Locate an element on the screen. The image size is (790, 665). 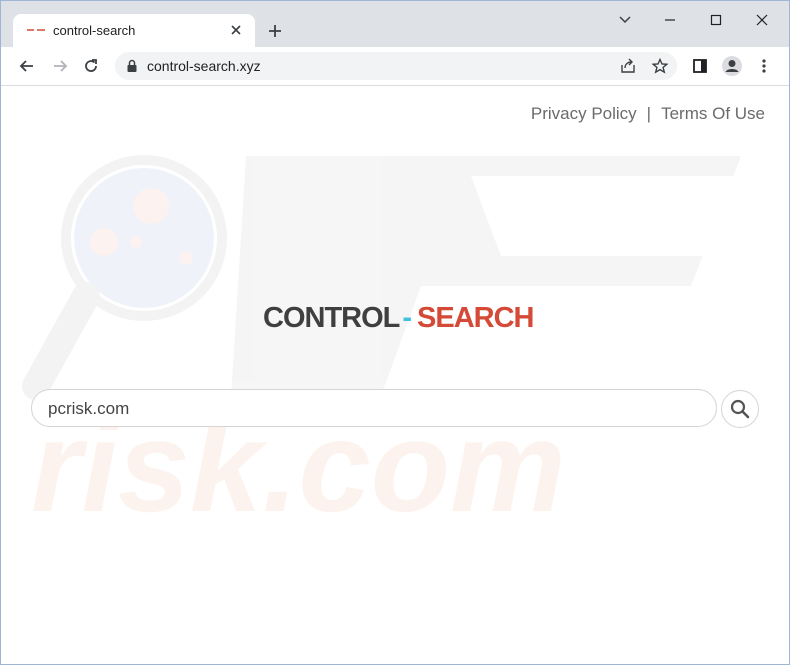
search-icon is located at coordinates (740, 409).